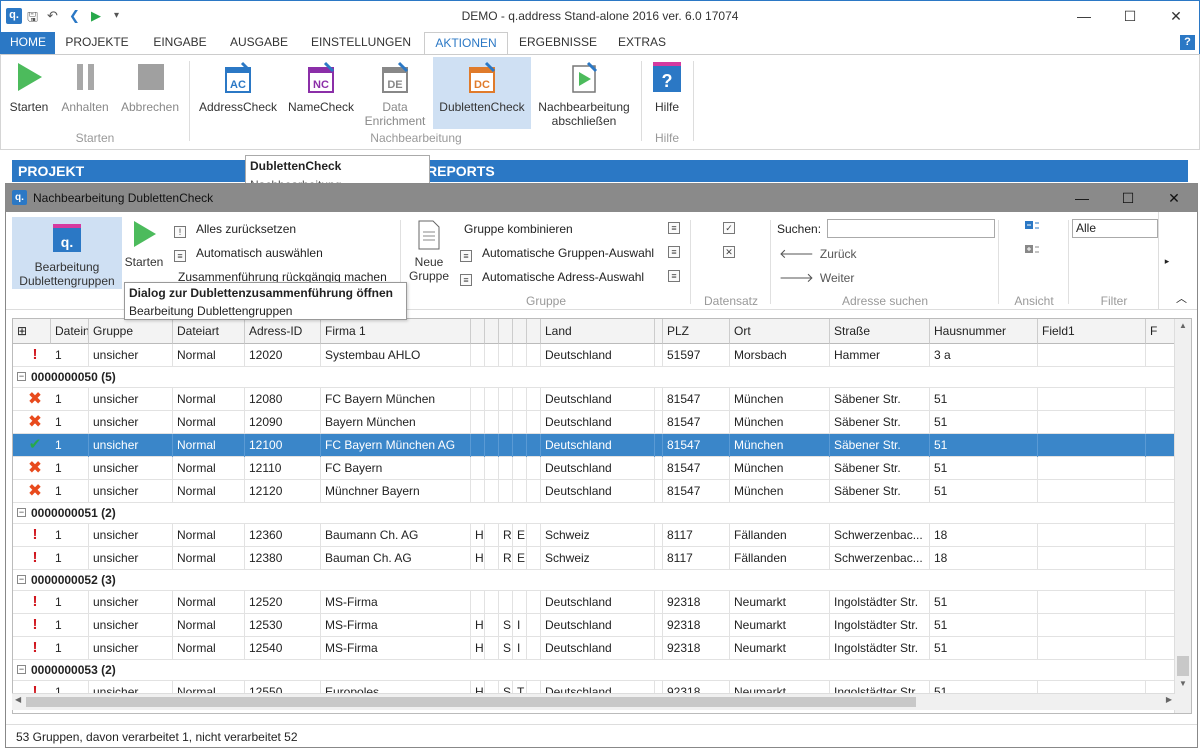  Describe the element at coordinates (880, 331) in the screenshot. I see `col-strasse: Straße` at that location.